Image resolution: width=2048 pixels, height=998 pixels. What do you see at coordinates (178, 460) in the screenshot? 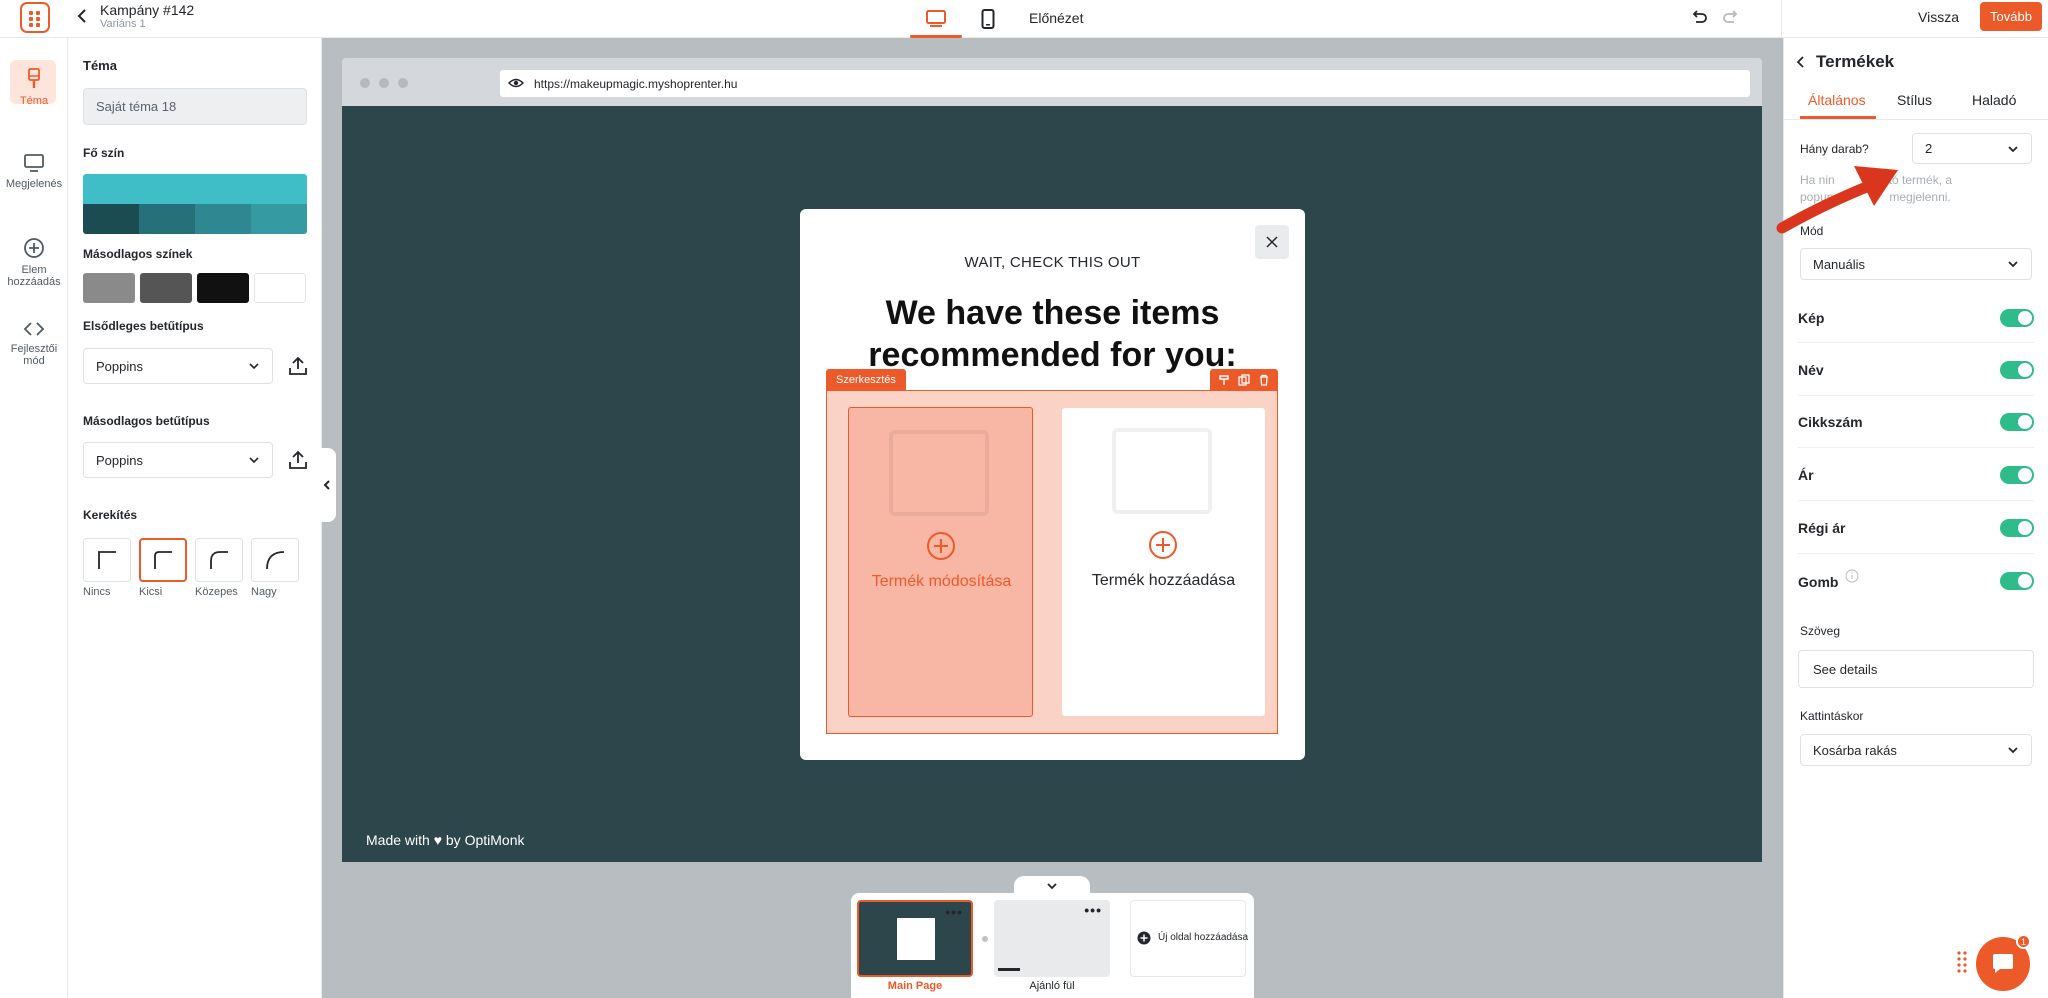
I see `secondary-font-select: Poppins` at bounding box center [178, 460].